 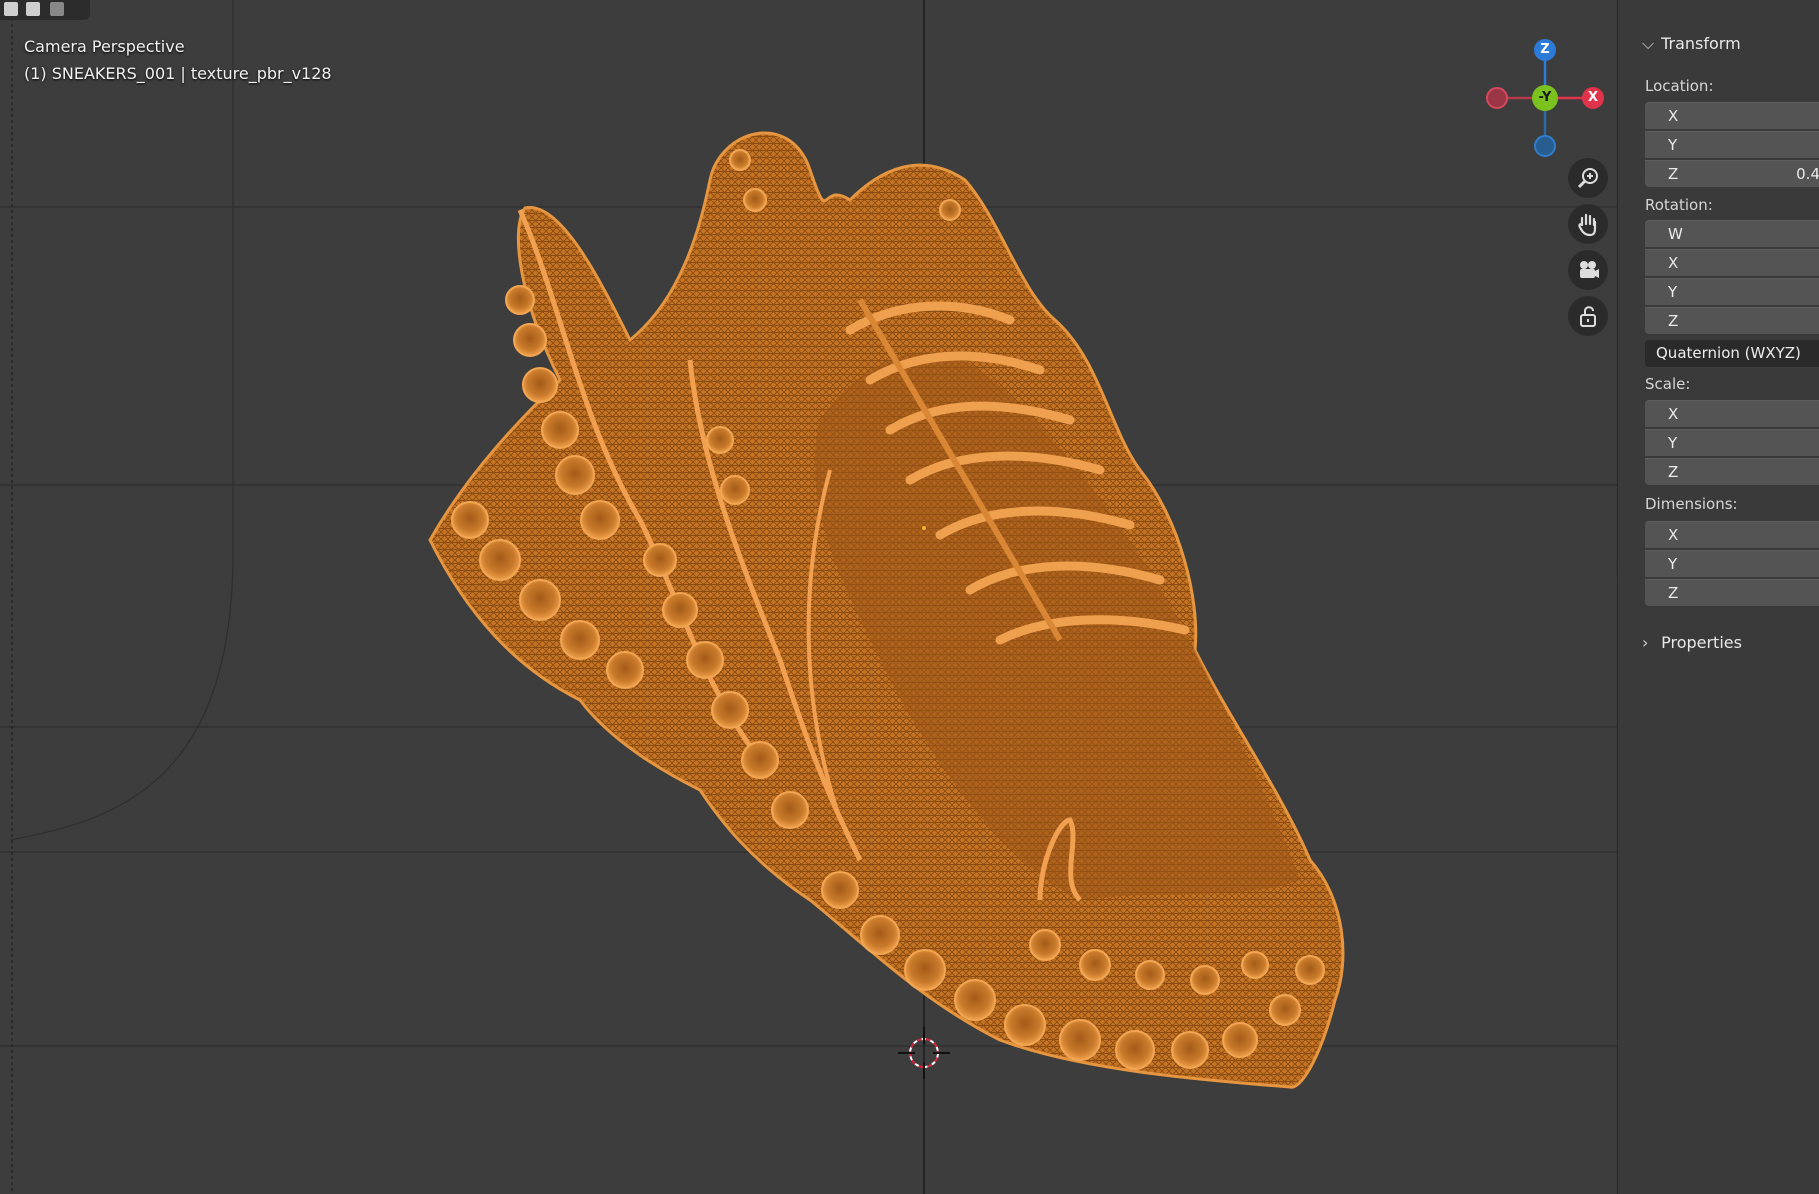 I want to click on gizmo-x-label: X, so click(x=1593, y=97).